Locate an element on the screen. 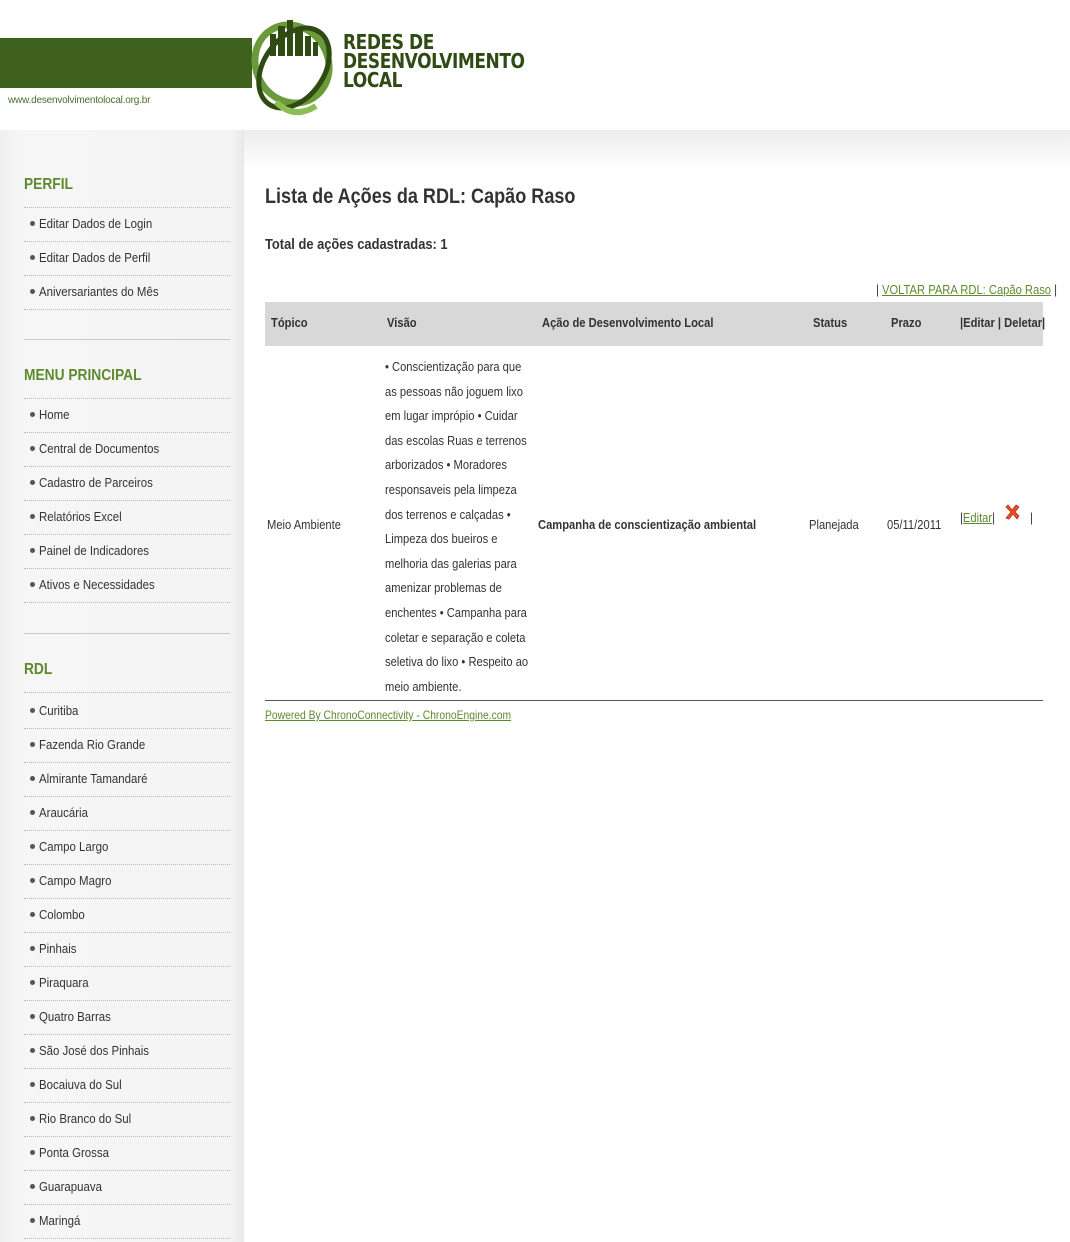 This screenshot has height=1242, width=1070. menu-item-painel-indicadores: Painel de Indicadores is located at coordinates (127, 552).